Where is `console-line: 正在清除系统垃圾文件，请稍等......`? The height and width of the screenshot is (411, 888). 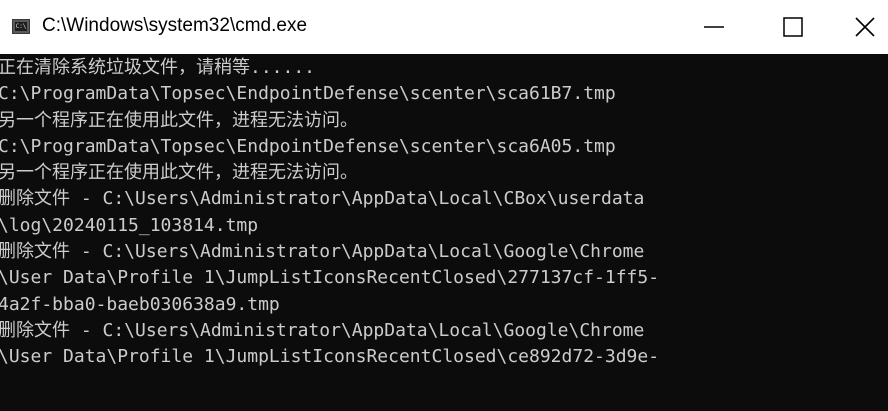 console-line: 正在清除系统垃圾文件，请稍等...... is located at coordinates (158, 67).